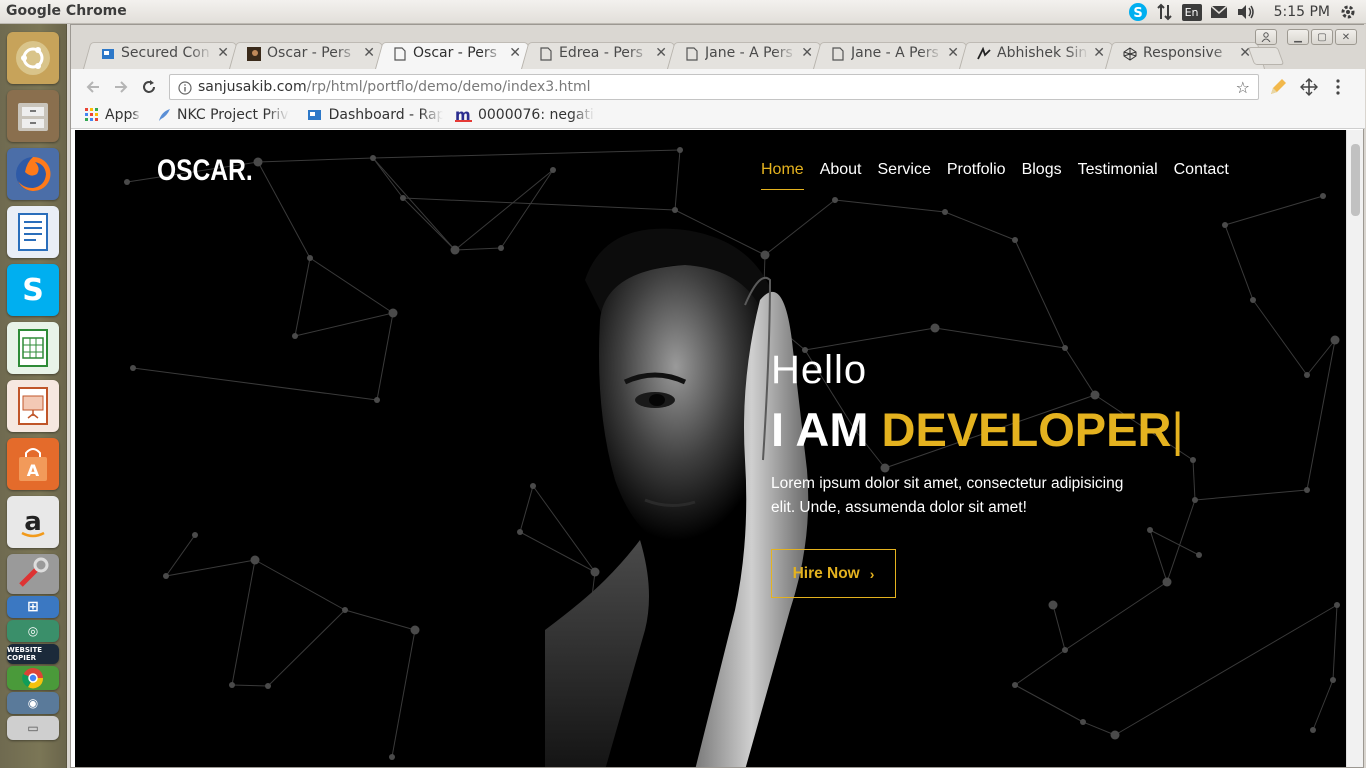 The height and width of the screenshot is (768, 1366). I want to click on tab-jane-1: Jane - A Pers ✕, so click(747, 54).